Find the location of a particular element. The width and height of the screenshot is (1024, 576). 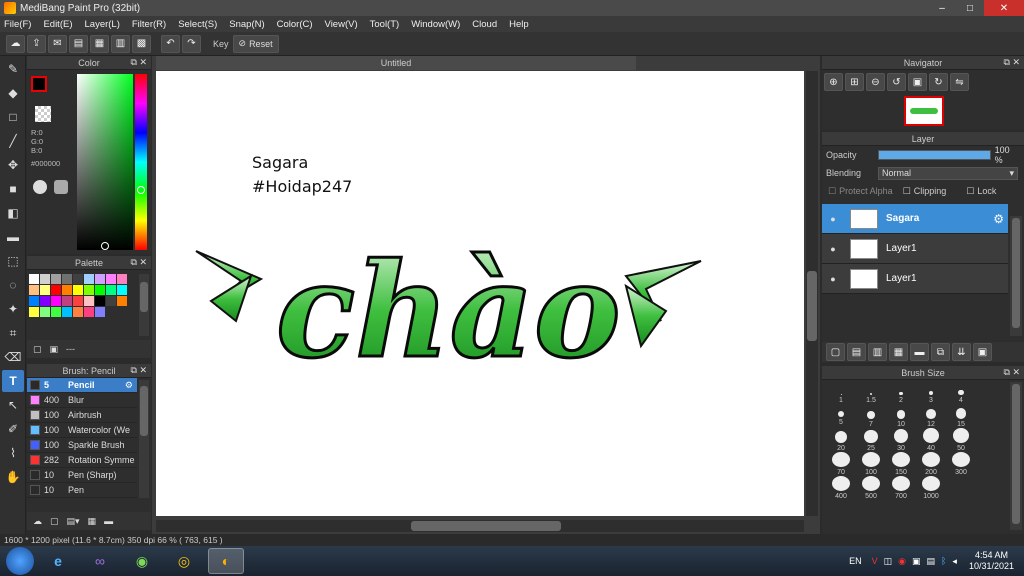

menu-snap: Snap(N) is located at coordinates (246, 24).